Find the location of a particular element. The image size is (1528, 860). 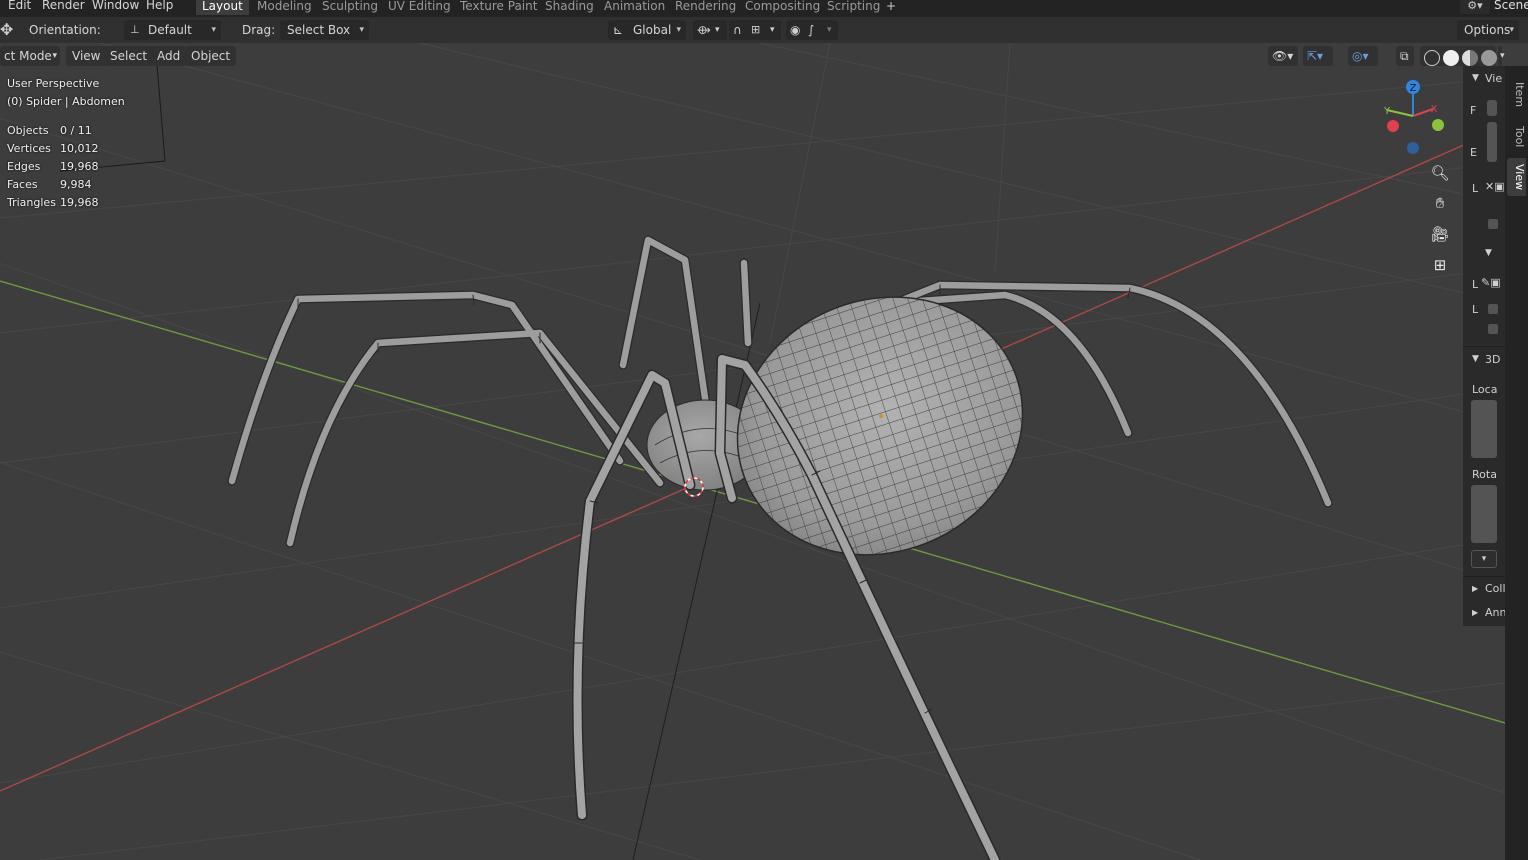

proportional-editing-group: ◉ ∫ ▾ is located at coordinates (812, 30).